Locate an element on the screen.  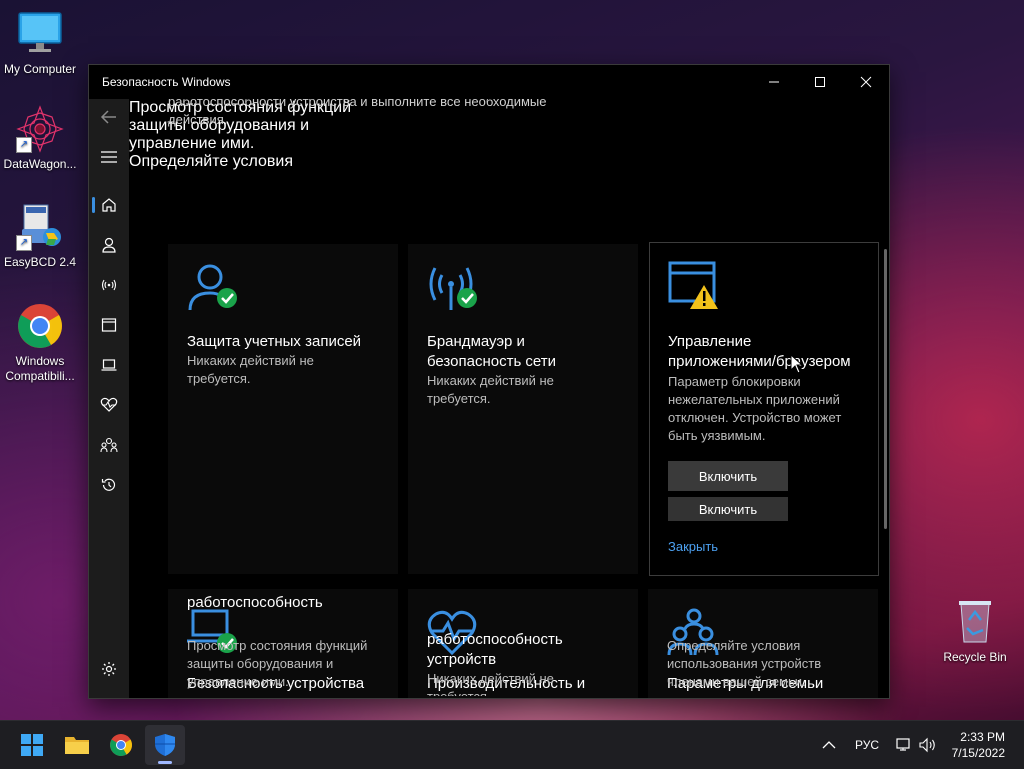
minimize-icon is located at coordinates (774, 82).